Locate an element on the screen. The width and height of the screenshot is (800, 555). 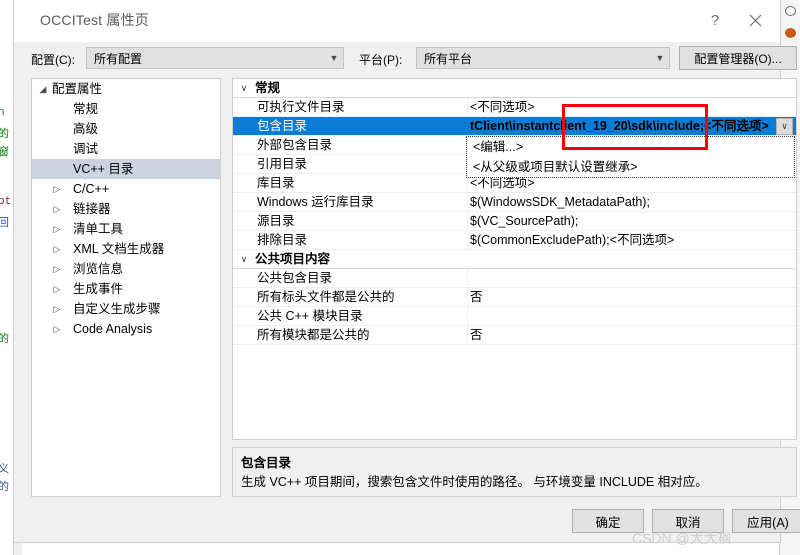
tree-item-label: 高级 is located at coordinates (86, 129).